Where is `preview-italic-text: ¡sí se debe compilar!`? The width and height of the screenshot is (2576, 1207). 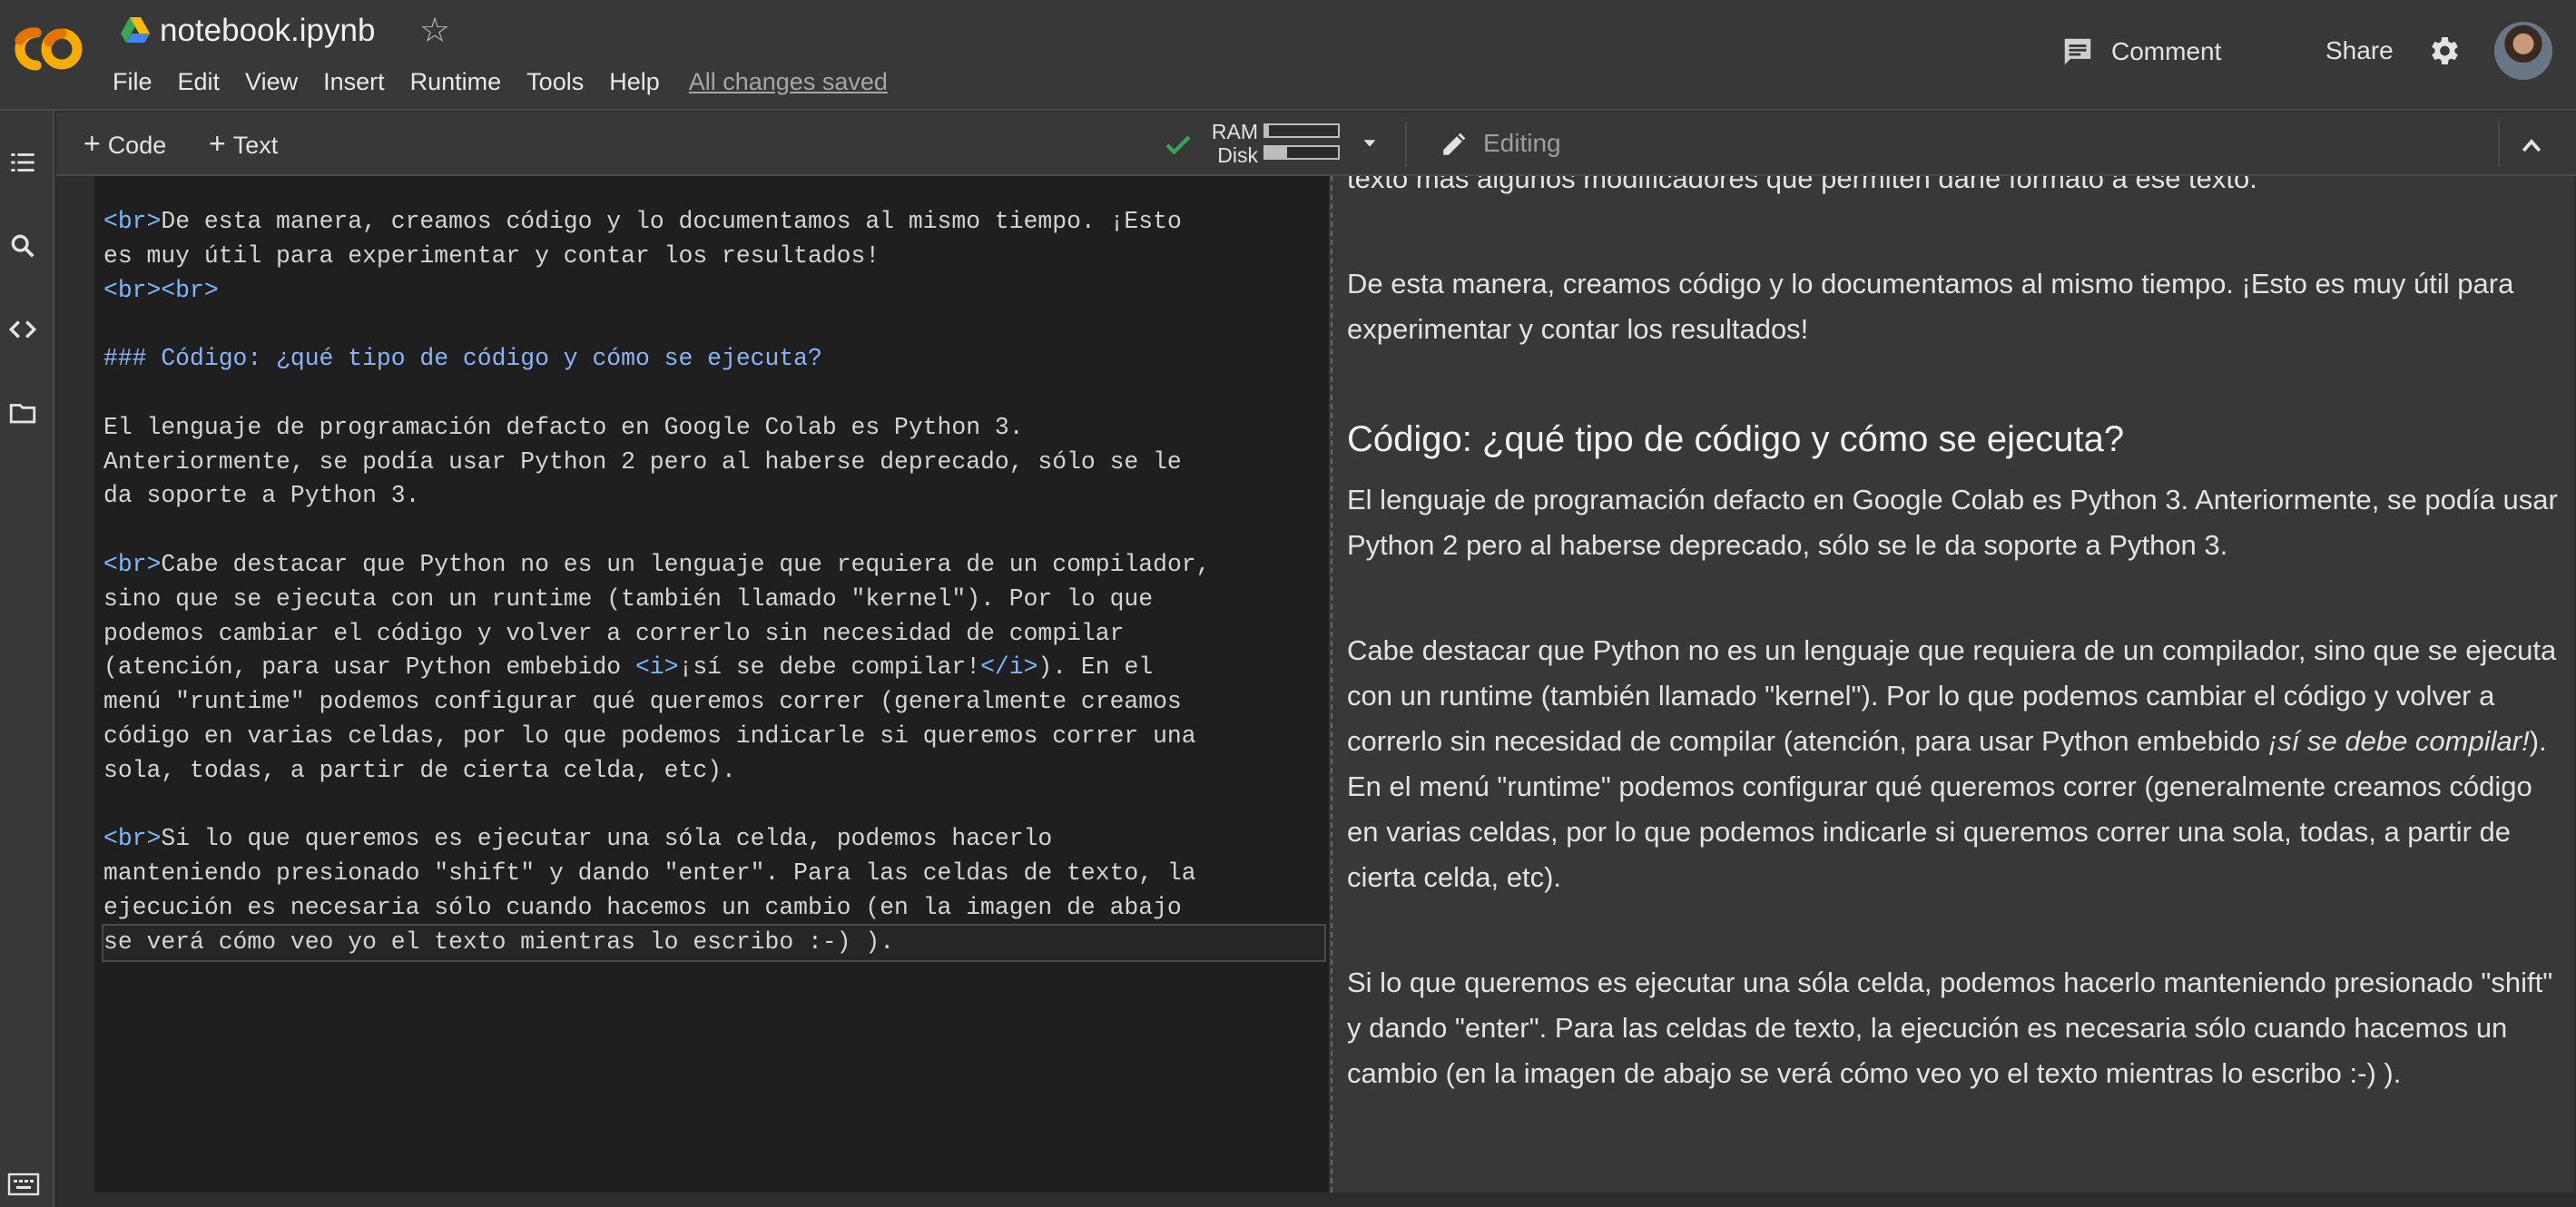
preview-italic-text: ¡sí se debe compilar! is located at coordinates (2398, 741).